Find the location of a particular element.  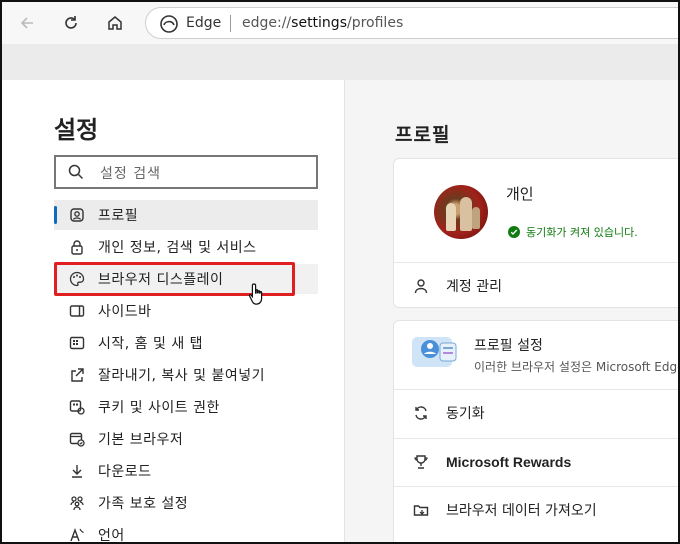

back-button is located at coordinates (27, 23).